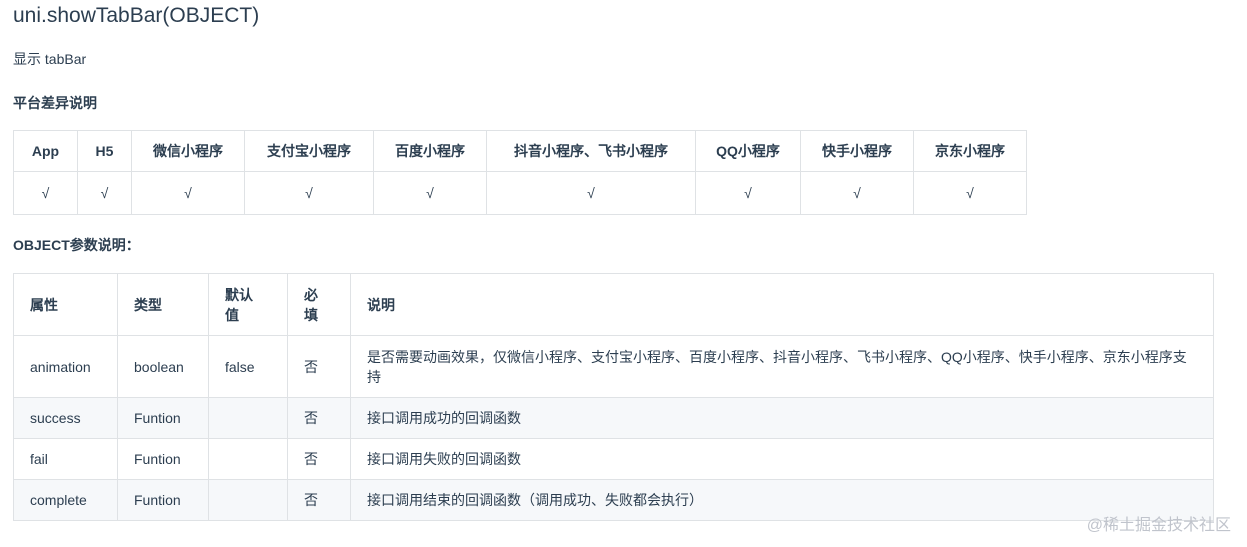 This screenshot has width=1247, height=547. I want to click on api-title: uni.showTabBar(OBJECT), so click(136, 15).